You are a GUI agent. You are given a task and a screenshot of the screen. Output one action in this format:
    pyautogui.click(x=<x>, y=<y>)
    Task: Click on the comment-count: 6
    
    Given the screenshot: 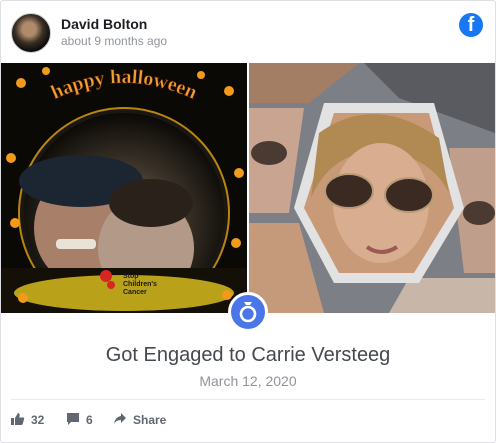 What is the action you would take?
    pyautogui.click(x=86, y=420)
    